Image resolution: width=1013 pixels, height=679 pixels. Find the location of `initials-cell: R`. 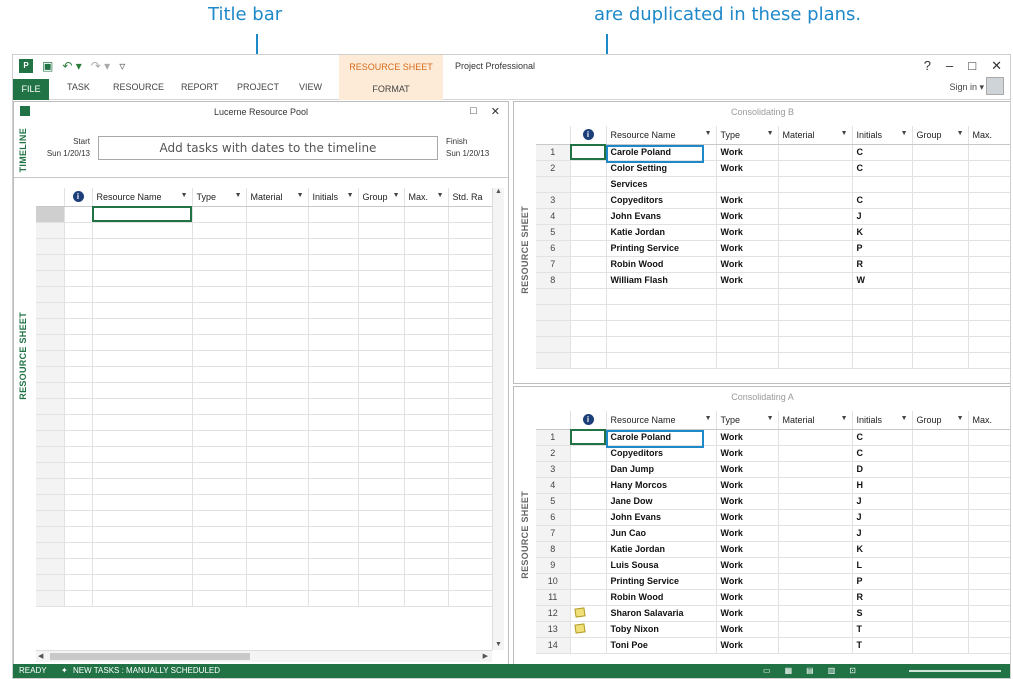

initials-cell: R is located at coordinates (882, 597).